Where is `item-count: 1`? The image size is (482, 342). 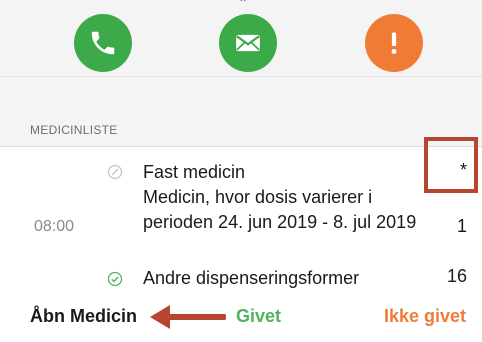
item-count: 1 is located at coordinates (461, 226).